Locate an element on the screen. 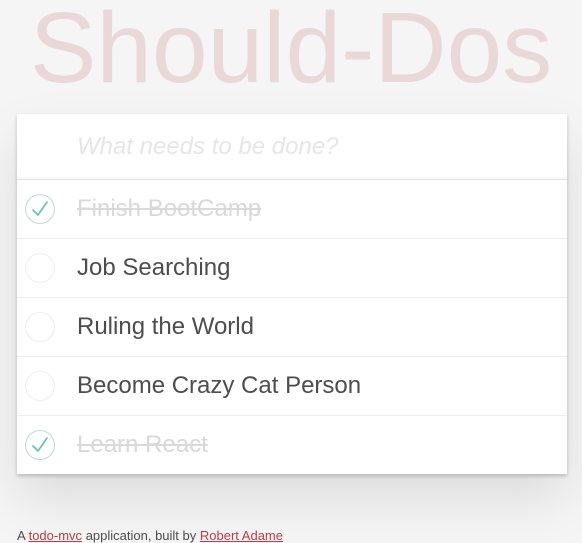  todo-item: Ruling the World is located at coordinates (292, 327).